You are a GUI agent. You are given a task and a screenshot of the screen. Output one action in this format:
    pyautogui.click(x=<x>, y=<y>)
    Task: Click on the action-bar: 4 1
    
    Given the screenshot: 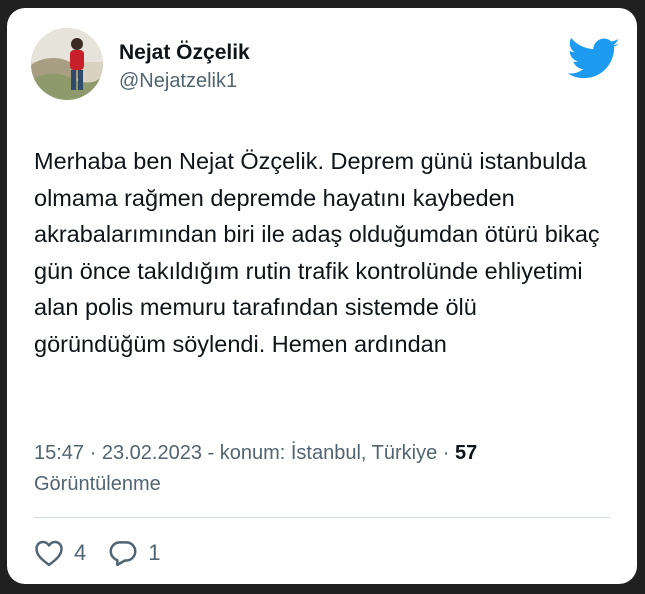 What is the action you would take?
    pyautogui.click(x=108, y=553)
    